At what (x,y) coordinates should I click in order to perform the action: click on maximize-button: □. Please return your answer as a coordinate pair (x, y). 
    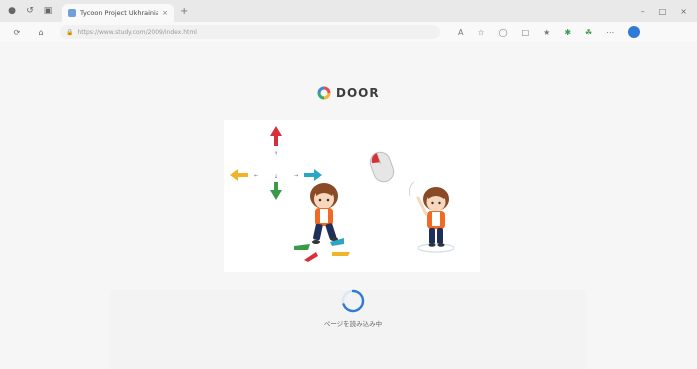
    Looking at the image, I should click on (663, 11).